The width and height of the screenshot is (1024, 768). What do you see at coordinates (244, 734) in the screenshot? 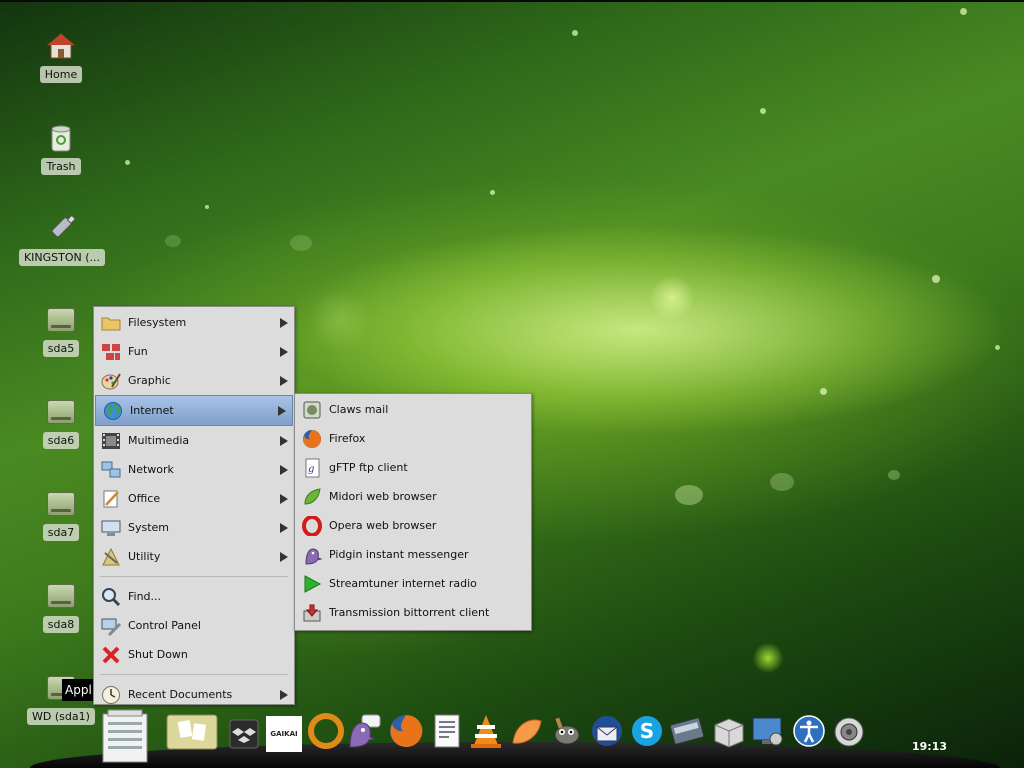
I see `dropbox-icon` at bounding box center [244, 734].